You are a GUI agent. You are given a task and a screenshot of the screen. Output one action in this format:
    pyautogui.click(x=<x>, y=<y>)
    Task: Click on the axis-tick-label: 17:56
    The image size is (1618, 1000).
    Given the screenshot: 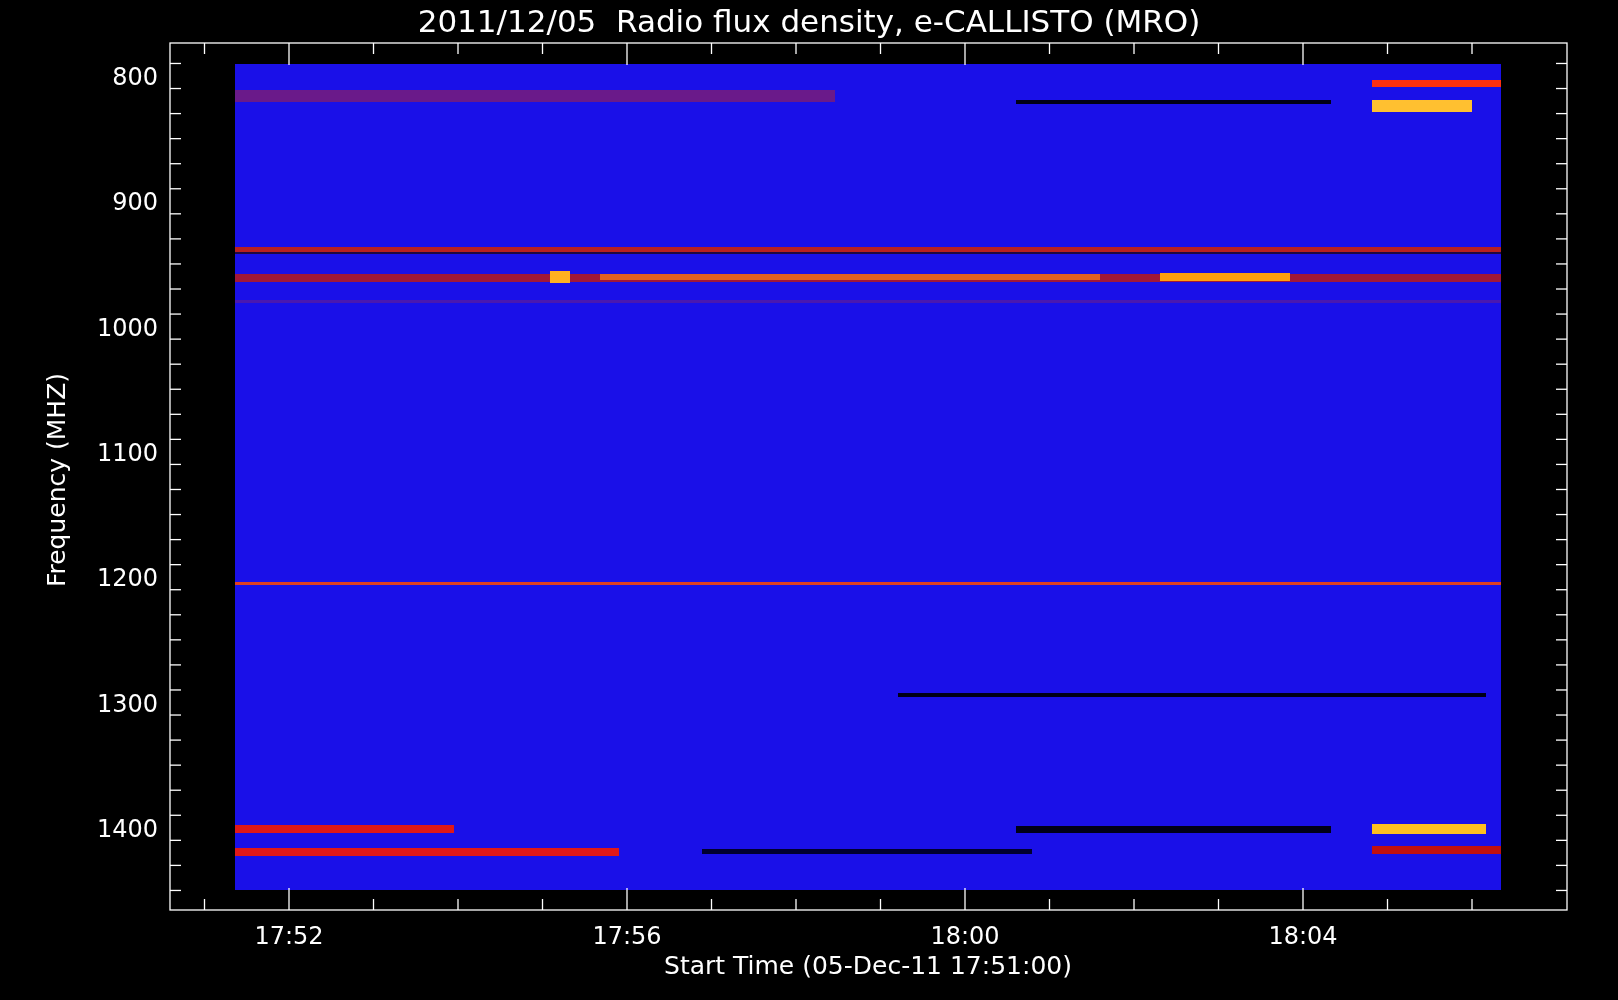 What is the action you would take?
    pyautogui.click(x=627, y=936)
    